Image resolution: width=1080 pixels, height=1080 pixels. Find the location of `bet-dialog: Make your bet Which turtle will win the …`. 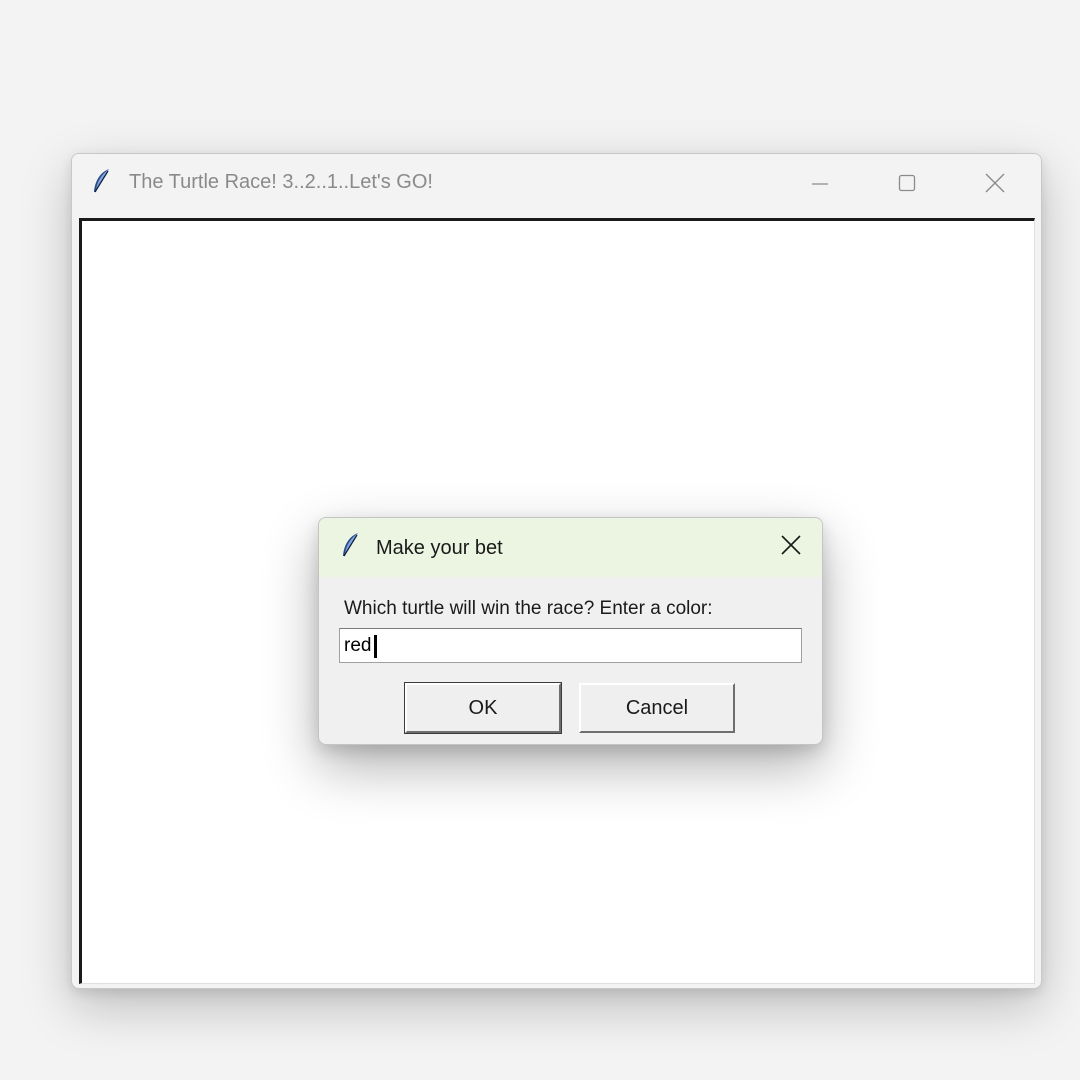

bet-dialog: Make your bet Which turtle will win the … is located at coordinates (570, 631).